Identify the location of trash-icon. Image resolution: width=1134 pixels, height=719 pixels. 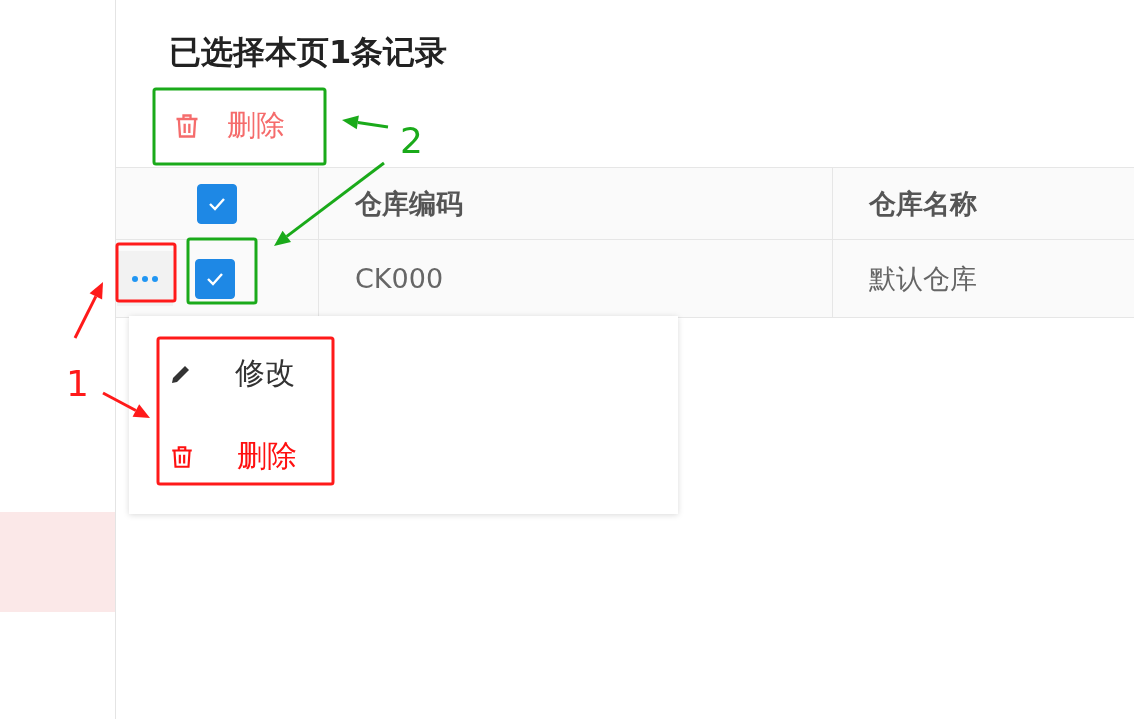
(182, 456).